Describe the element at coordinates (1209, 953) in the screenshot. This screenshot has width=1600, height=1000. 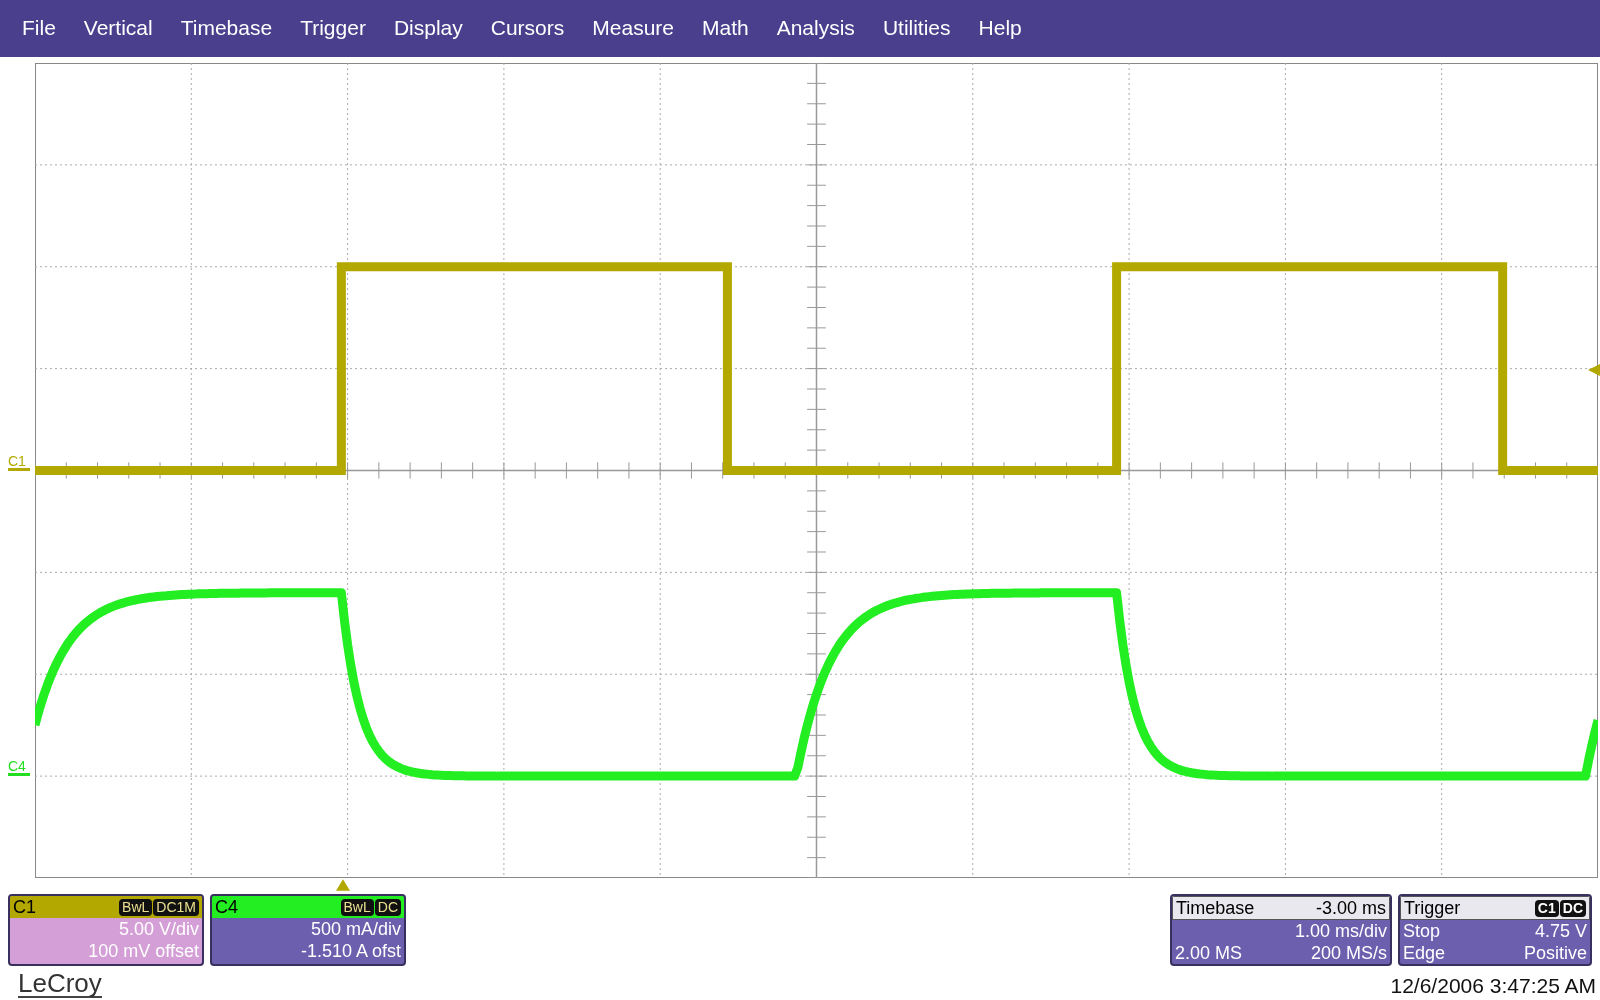
I see `timebase-setting: 2.00 MS` at that location.